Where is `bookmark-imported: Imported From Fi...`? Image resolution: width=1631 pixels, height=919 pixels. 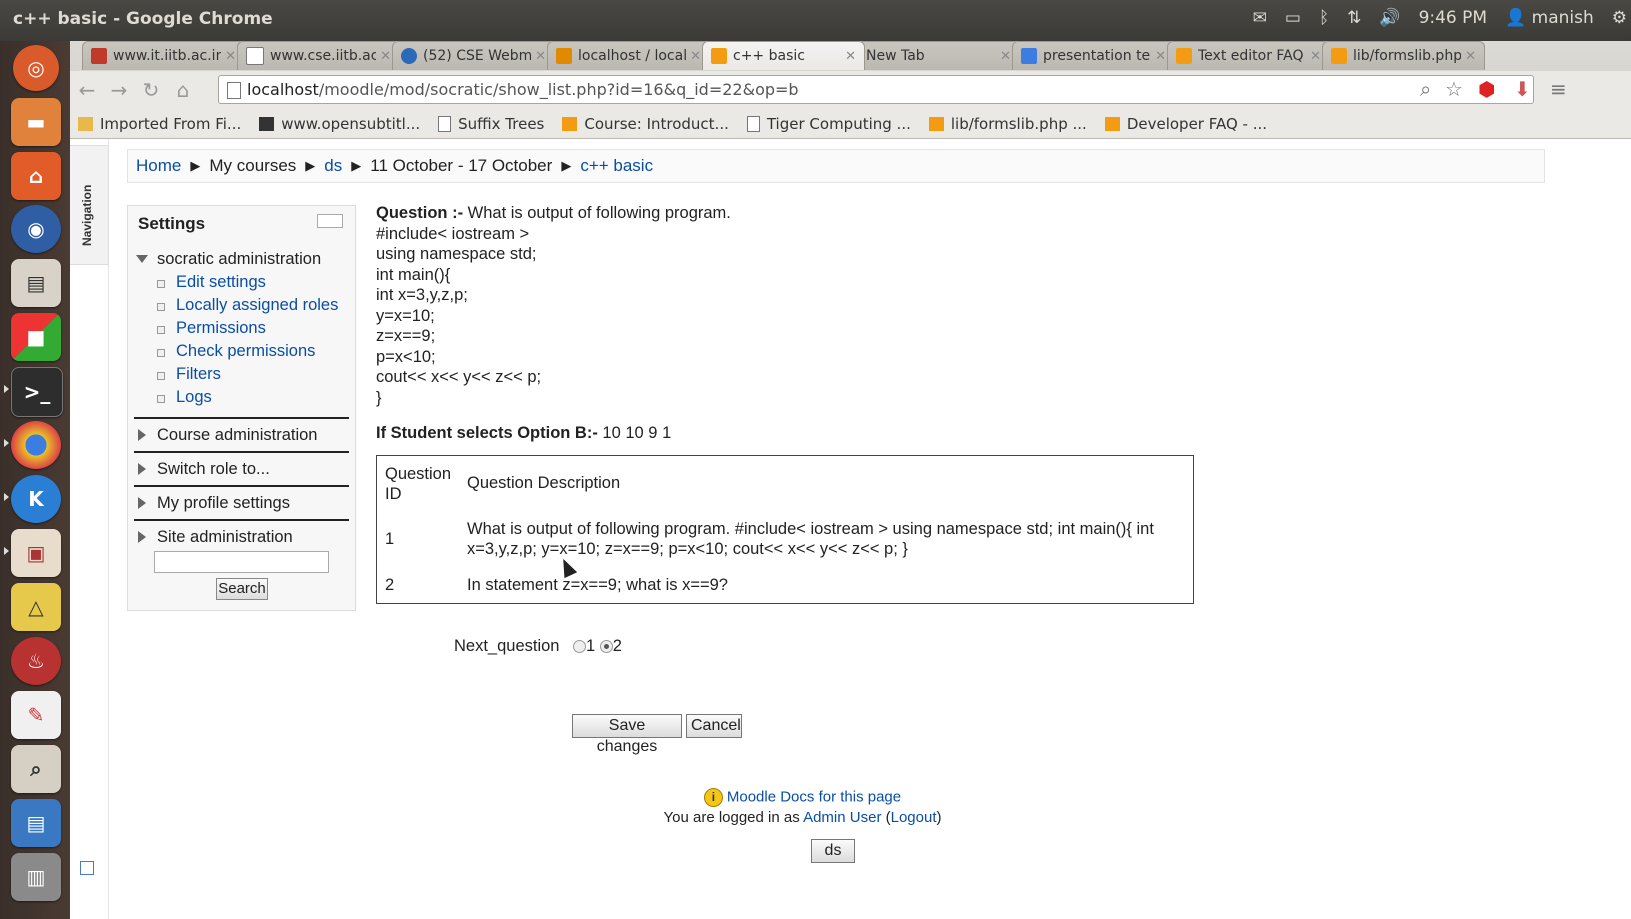
bookmark-imported: Imported From Fi... is located at coordinates (159, 124).